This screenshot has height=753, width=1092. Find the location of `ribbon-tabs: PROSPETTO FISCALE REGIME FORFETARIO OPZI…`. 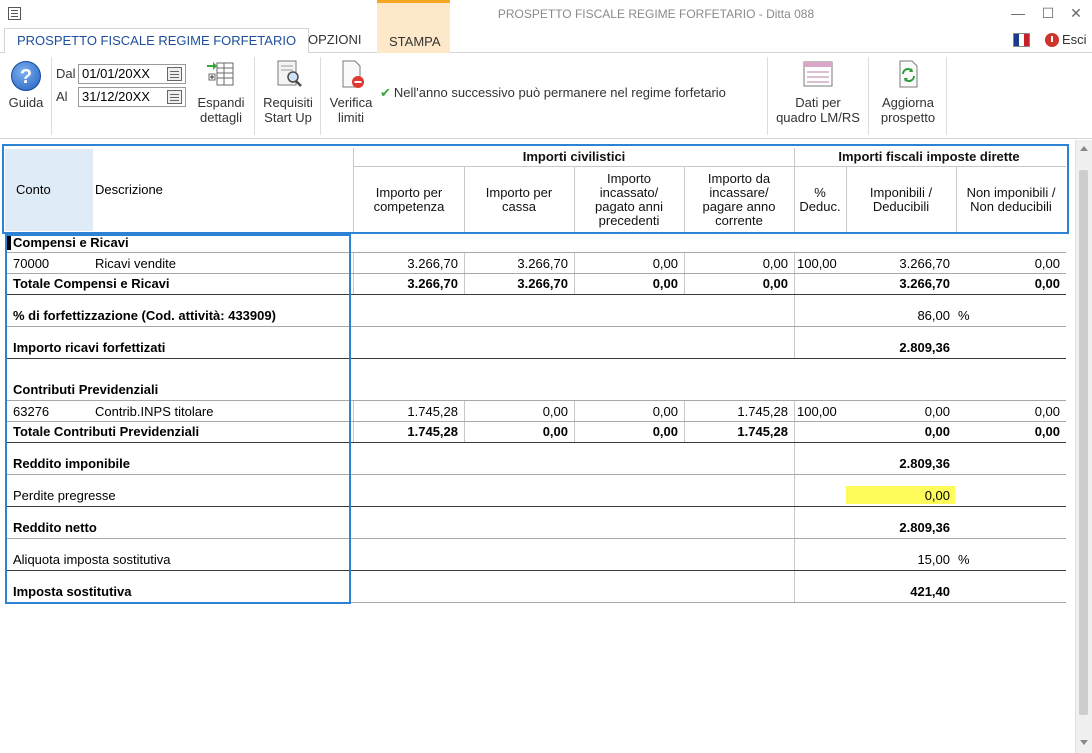

ribbon-tabs: PROSPETTO FISCALE REGIME FORFETARIO OPZI… is located at coordinates (546, 27).